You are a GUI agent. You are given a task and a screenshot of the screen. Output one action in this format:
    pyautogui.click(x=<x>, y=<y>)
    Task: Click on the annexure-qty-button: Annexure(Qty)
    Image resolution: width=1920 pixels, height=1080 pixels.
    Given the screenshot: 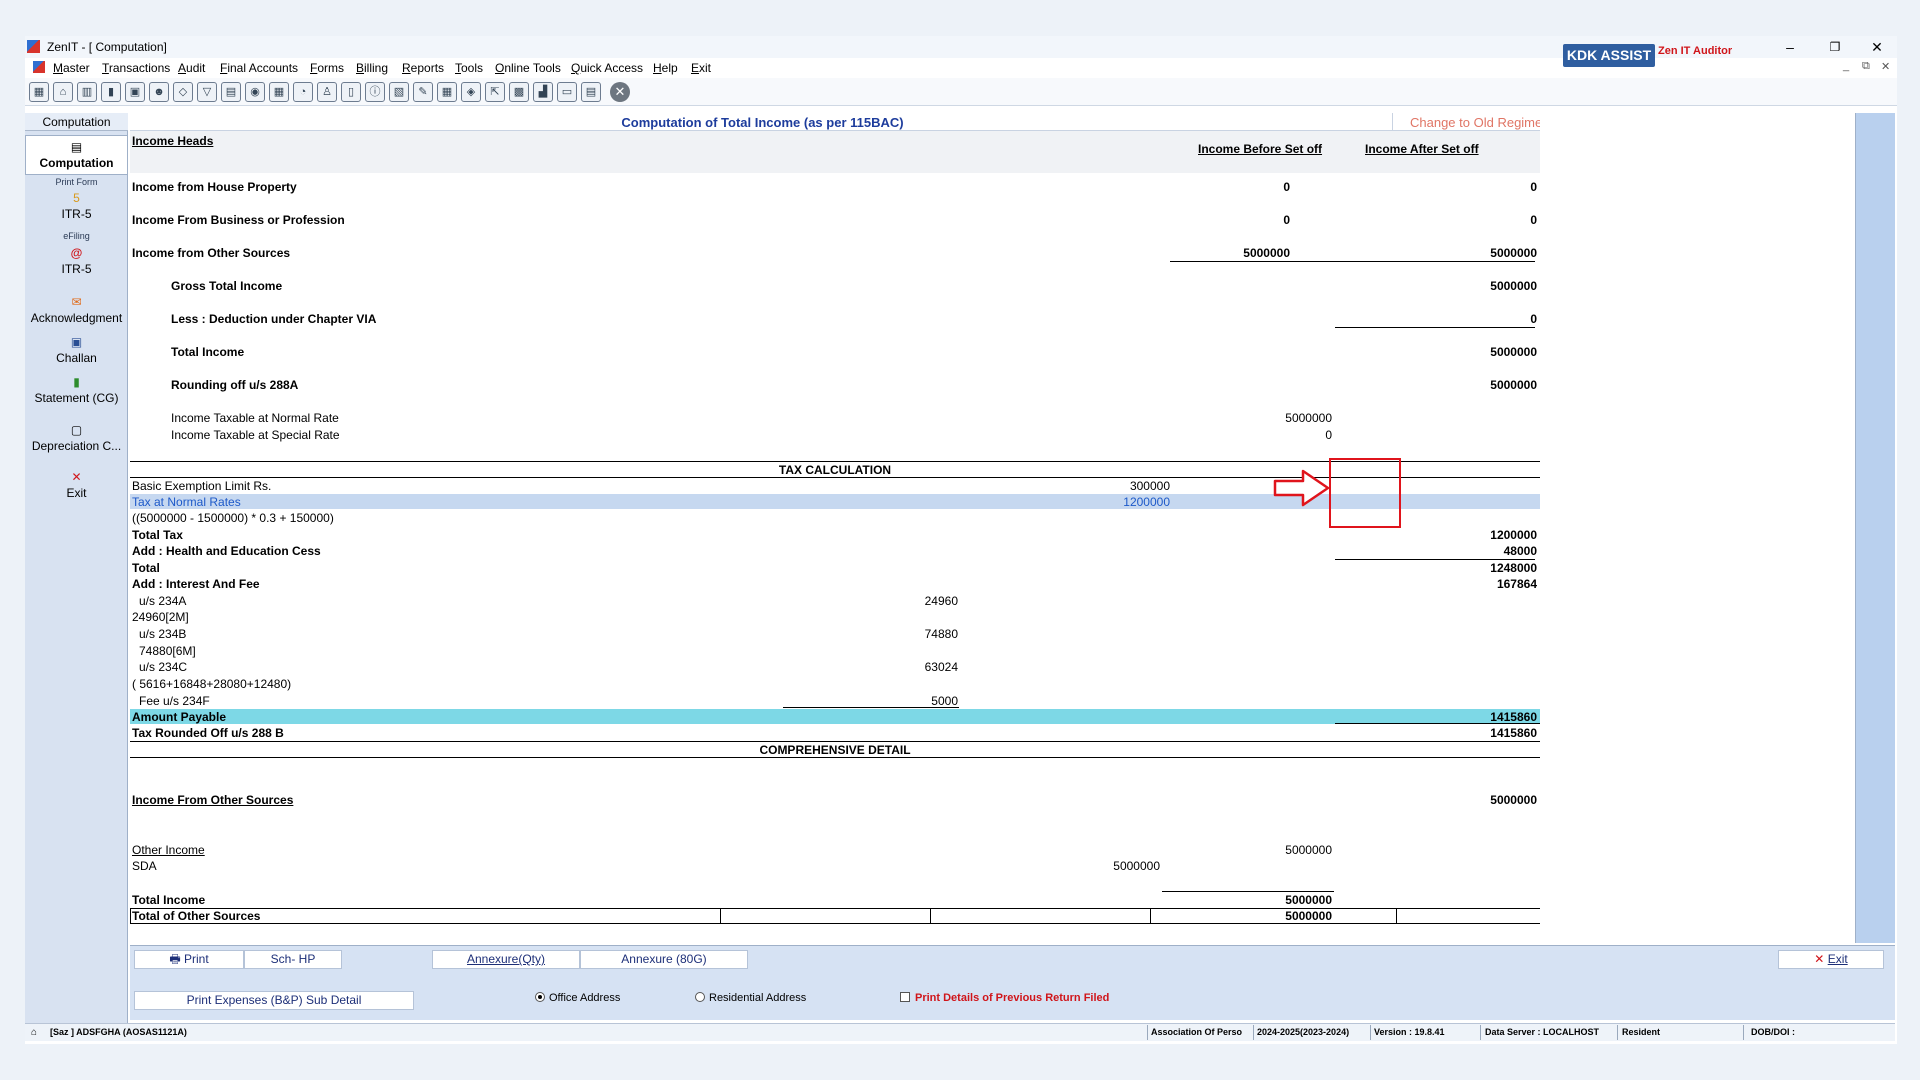 What is the action you would take?
    pyautogui.click(x=506, y=959)
    